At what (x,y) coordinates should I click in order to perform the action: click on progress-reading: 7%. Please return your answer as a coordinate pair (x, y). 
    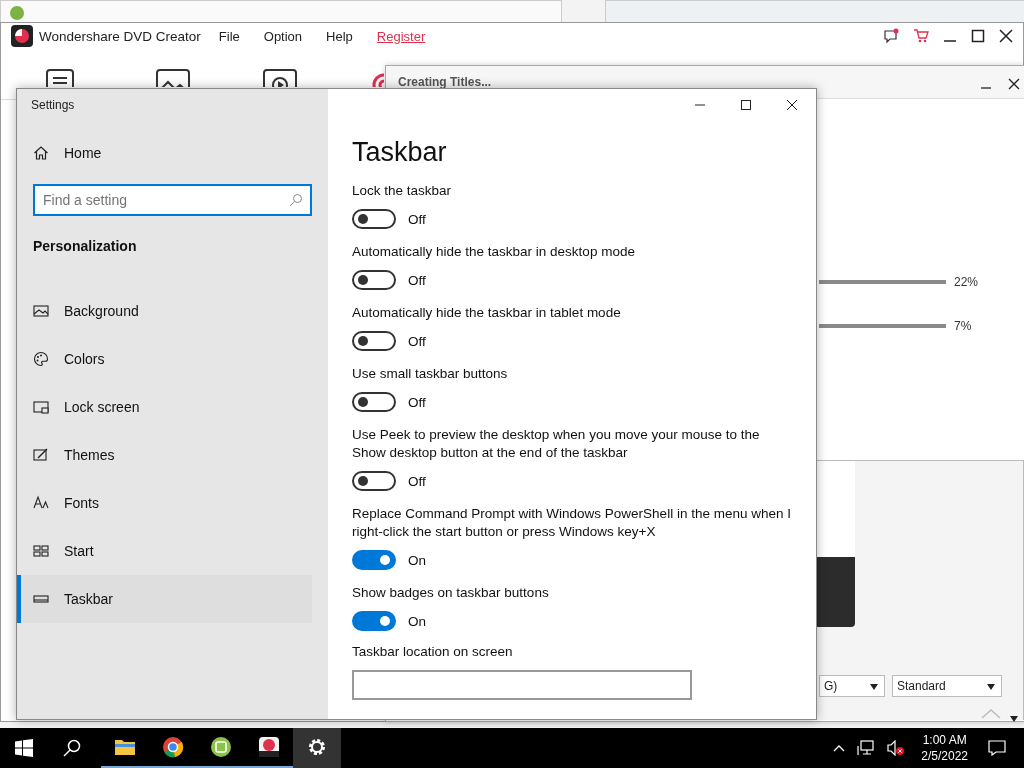
    Looking at the image, I should click on (963, 326).